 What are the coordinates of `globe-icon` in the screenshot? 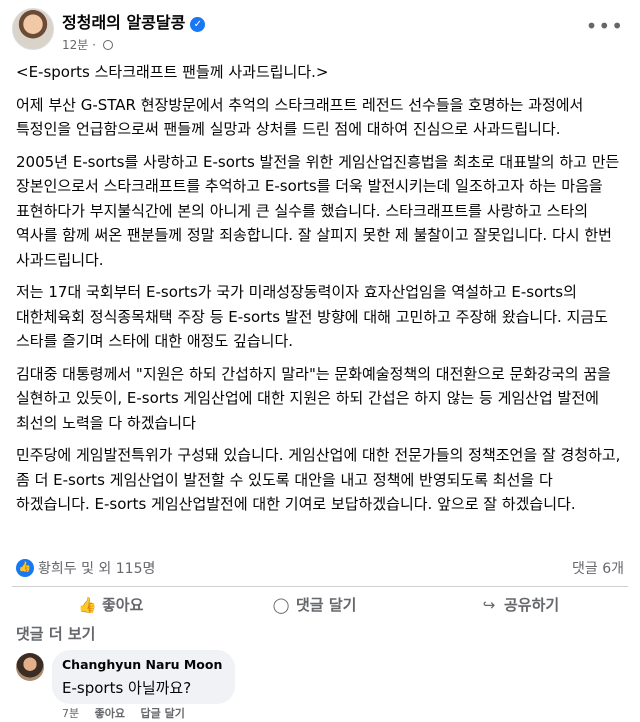 It's located at (107, 45).